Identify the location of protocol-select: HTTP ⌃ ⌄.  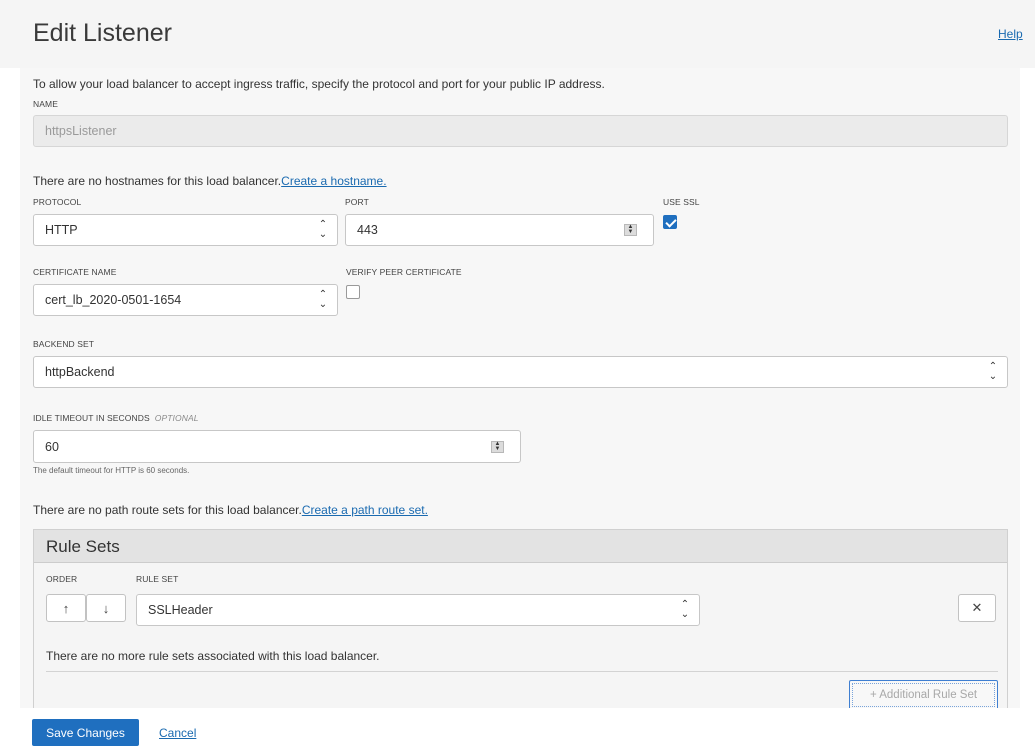
(185, 230).